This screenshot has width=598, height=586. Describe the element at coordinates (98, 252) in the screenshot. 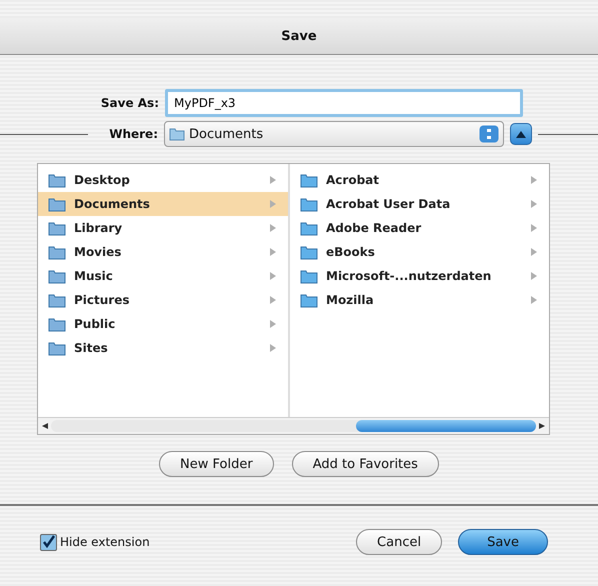

I see `folder-name: Movies` at that location.